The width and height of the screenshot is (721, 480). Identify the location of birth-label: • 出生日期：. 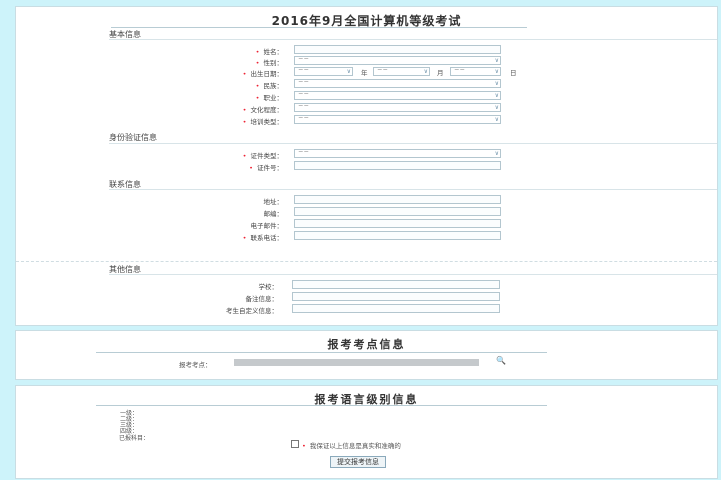
(262, 74).